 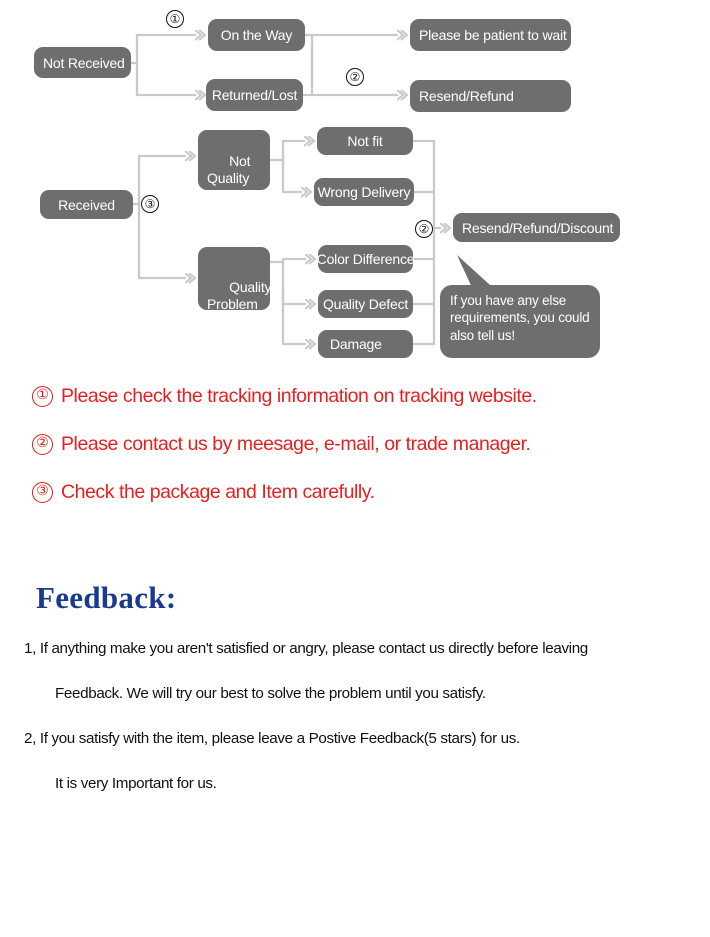 What do you see at coordinates (493, 35) in the screenshot?
I see `node-label: Please be patient to wait` at bounding box center [493, 35].